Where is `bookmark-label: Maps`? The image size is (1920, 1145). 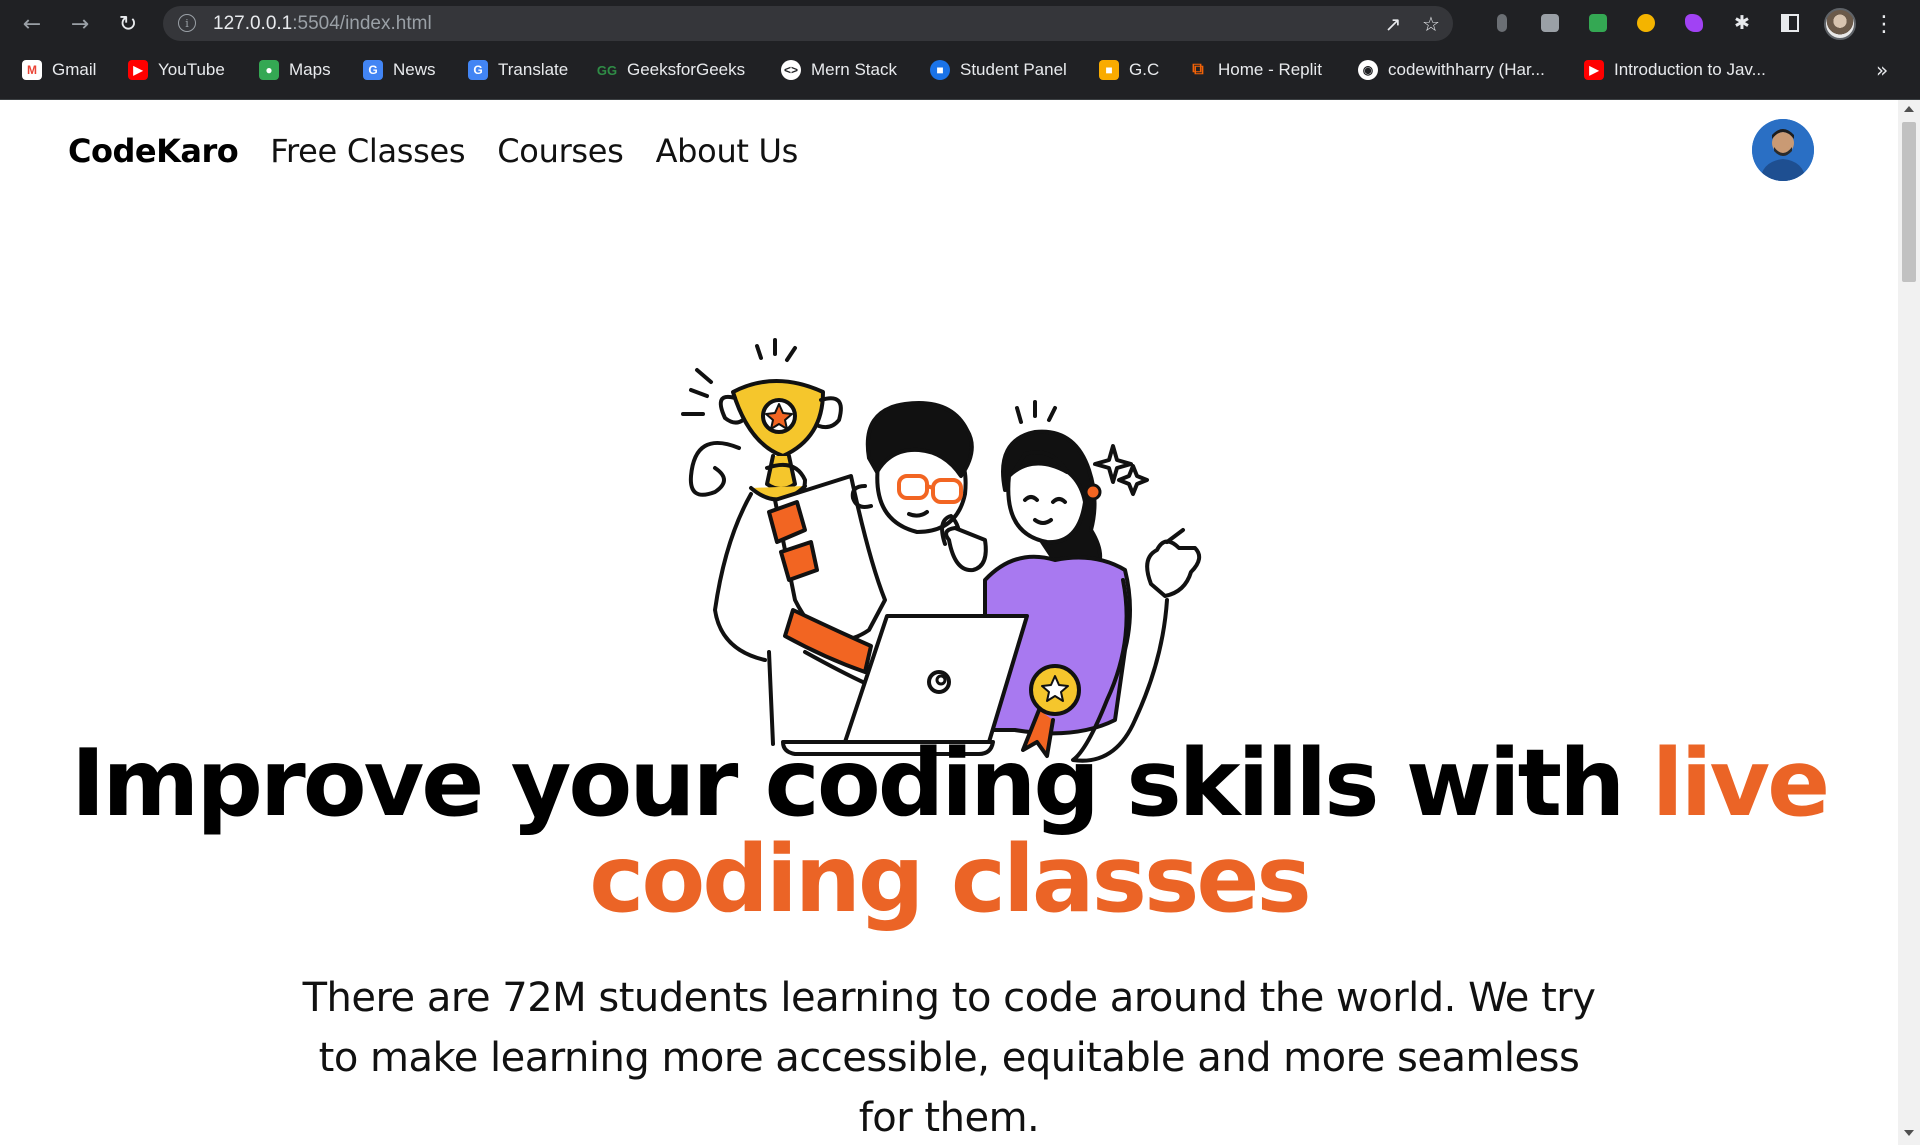
bookmark-label: Maps is located at coordinates (310, 69).